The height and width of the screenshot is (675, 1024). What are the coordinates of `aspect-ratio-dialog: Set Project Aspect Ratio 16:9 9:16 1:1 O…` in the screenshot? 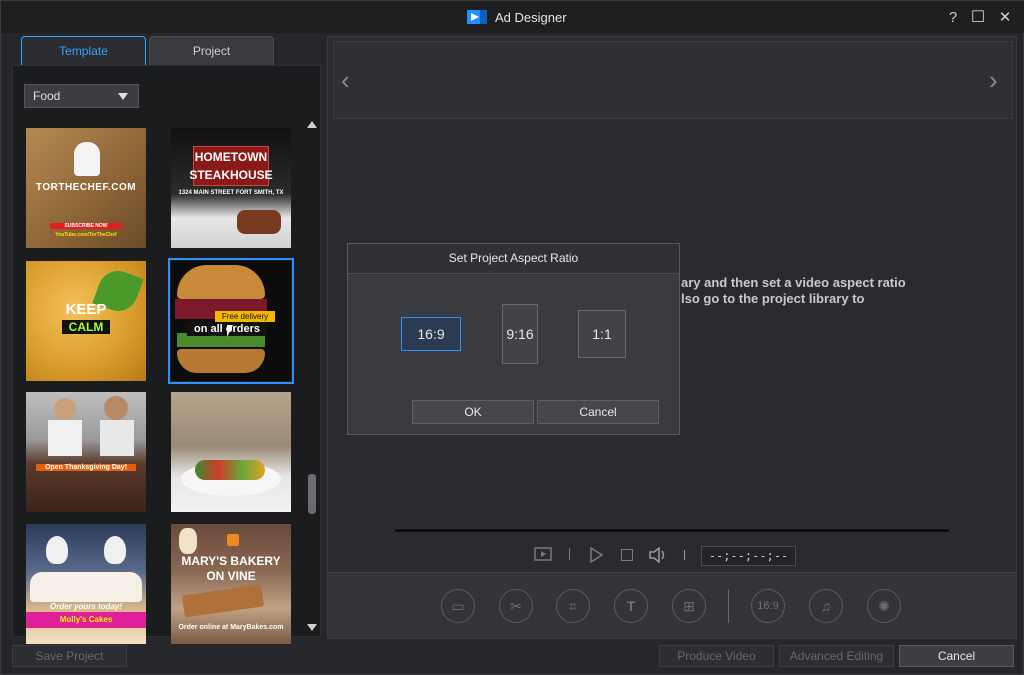 It's located at (513, 339).